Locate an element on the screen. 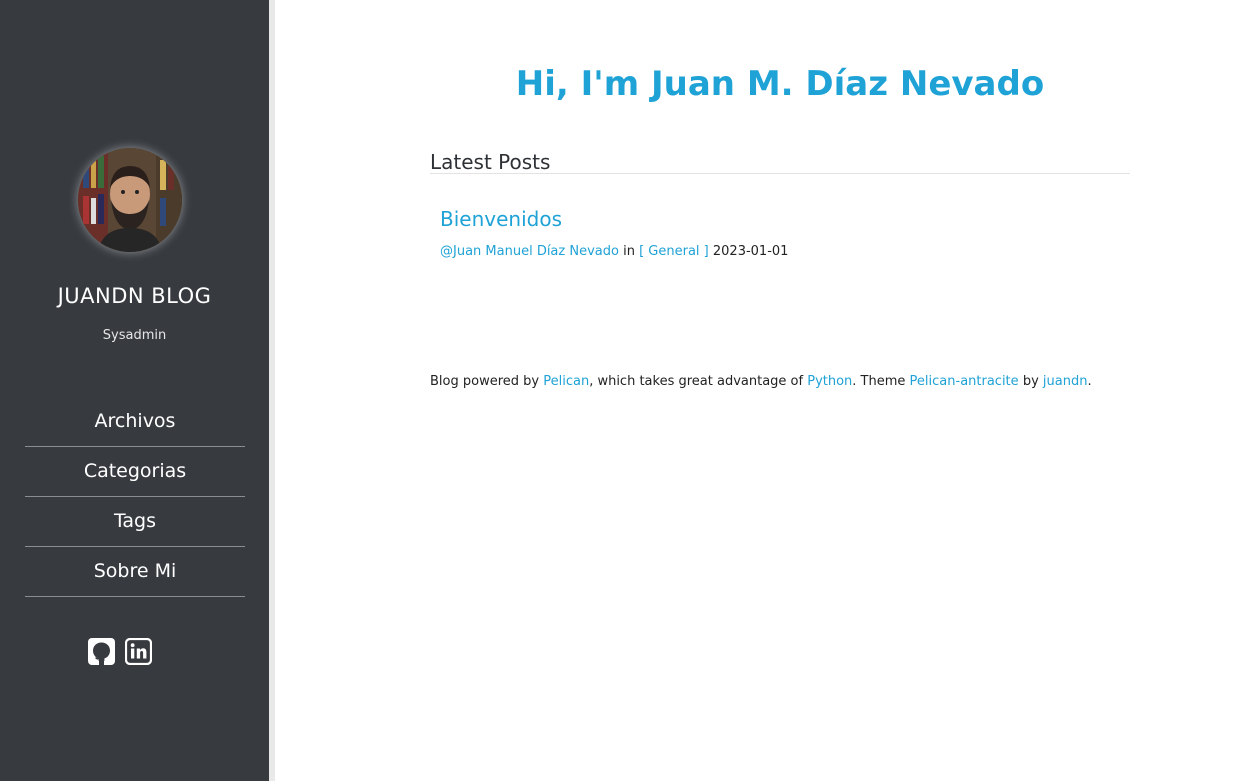 The width and height of the screenshot is (1240, 781). footer-prefix: Blog powered by is located at coordinates (485, 381).